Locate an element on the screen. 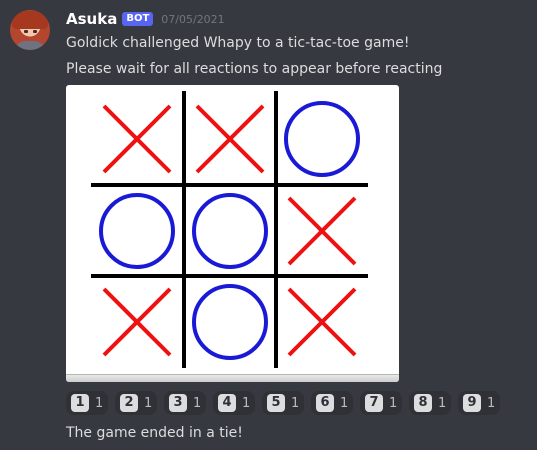 The image size is (537, 450). avatar-eye-left is located at coordinates (26, 31).